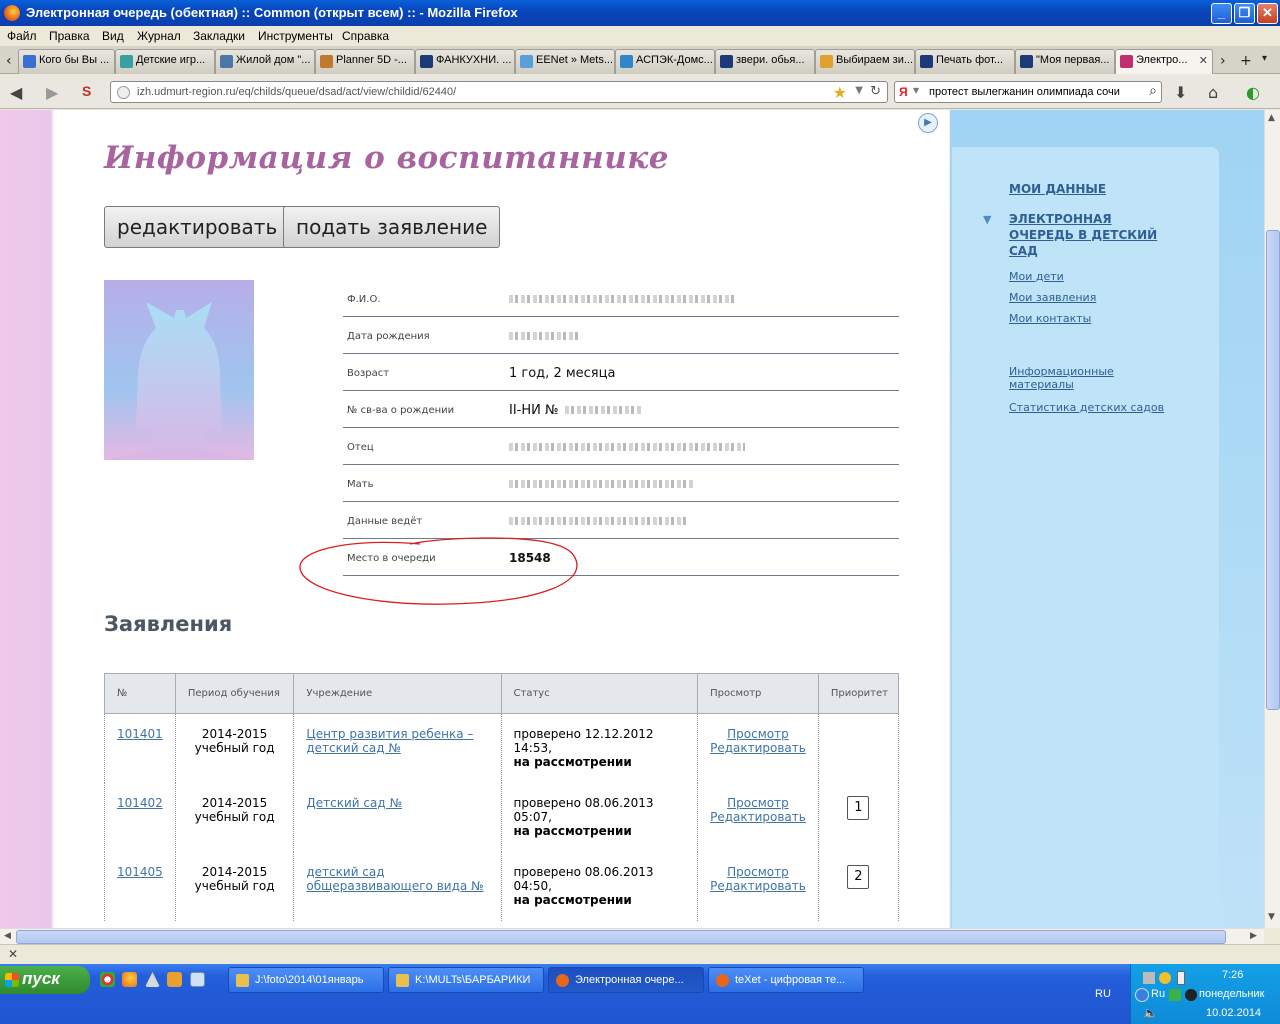 This screenshot has height=1024, width=1280. I want to click on yandex-engine-icon: Я, so click(903, 92).